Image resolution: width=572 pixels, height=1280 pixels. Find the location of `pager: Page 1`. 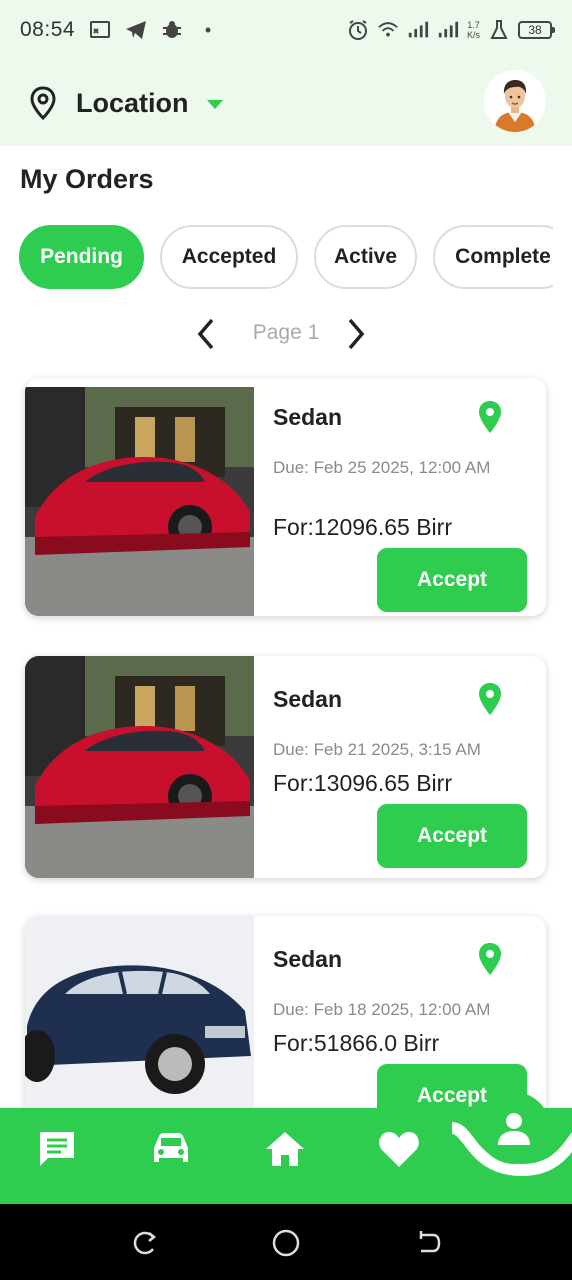

pager: Page 1 is located at coordinates (286, 334).